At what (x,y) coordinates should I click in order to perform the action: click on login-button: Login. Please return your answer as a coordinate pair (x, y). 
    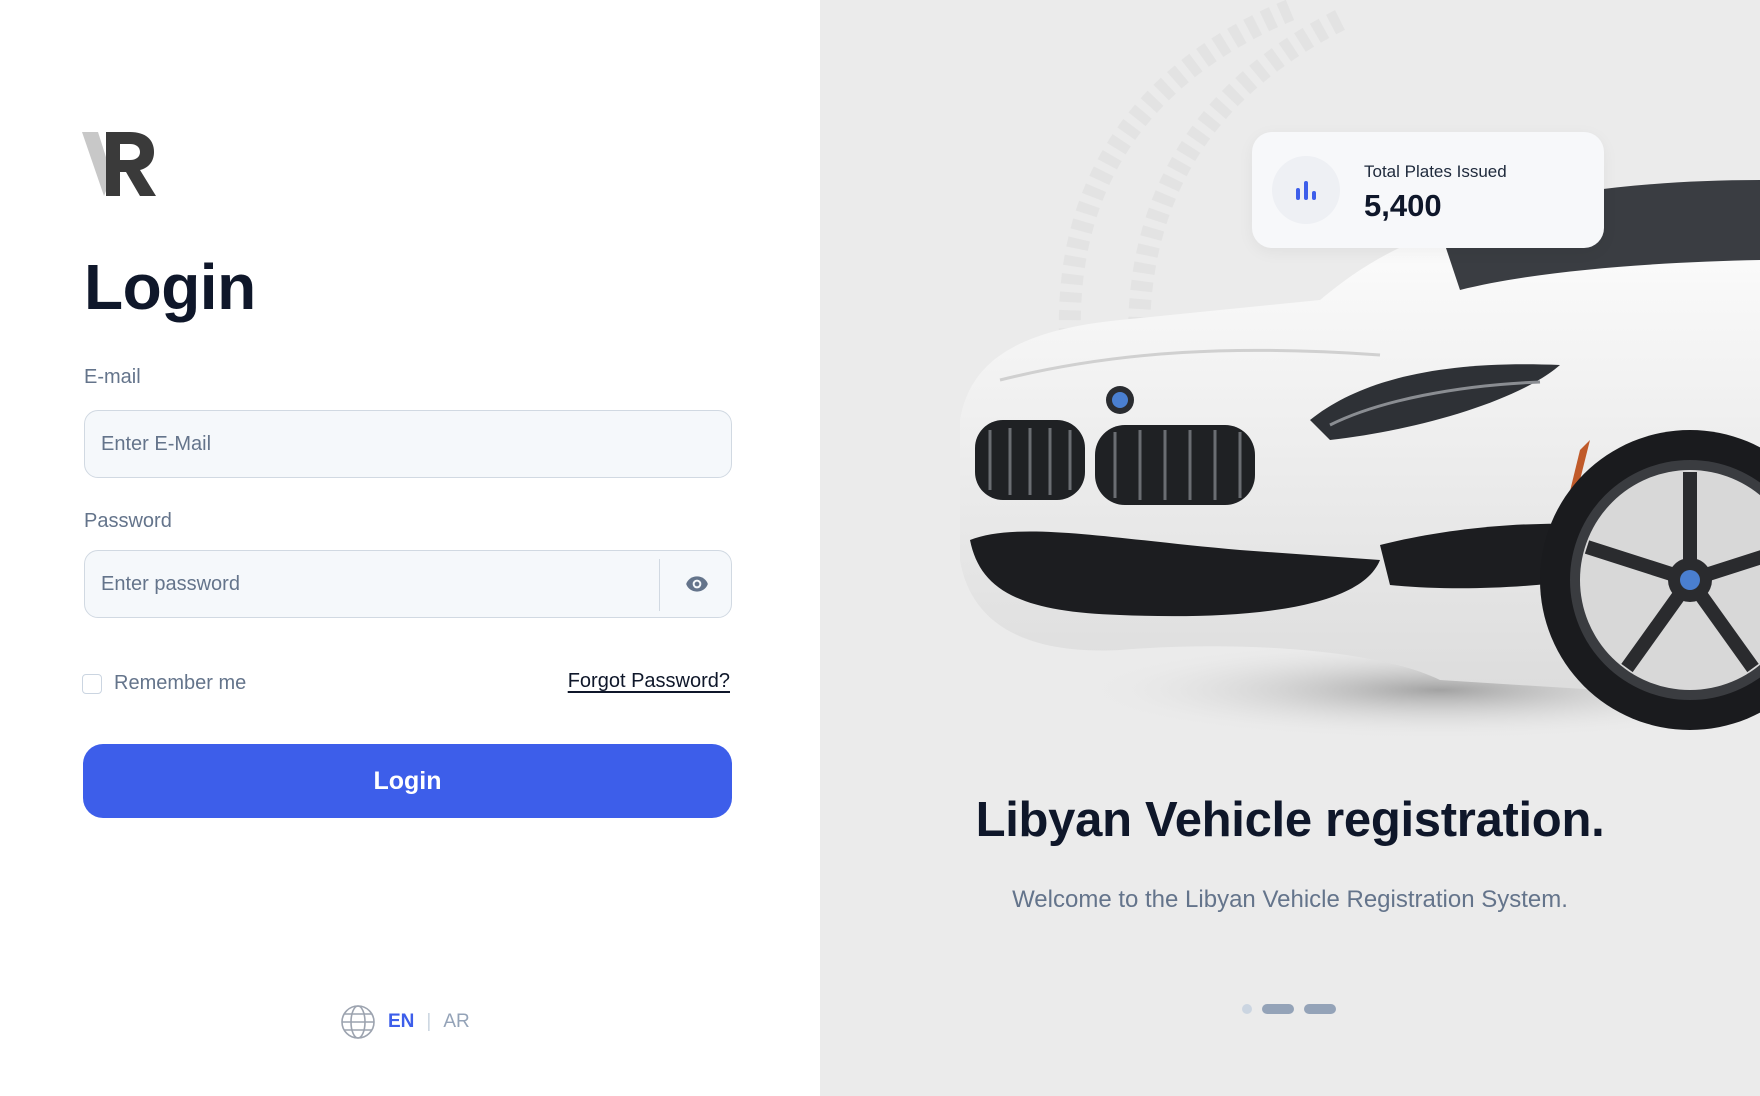
    Looking at the image, I should click on (407, 781).